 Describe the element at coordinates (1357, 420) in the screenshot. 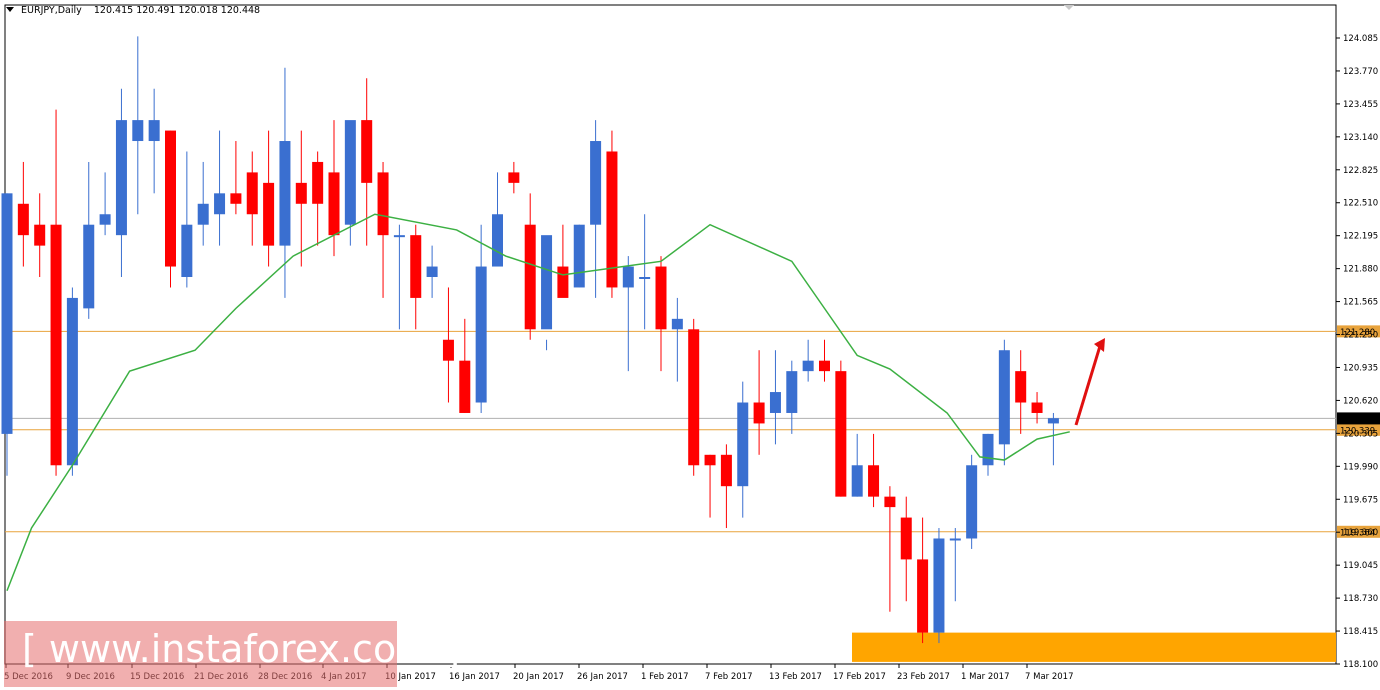

I see `current-price-label: 120.448` at that location.